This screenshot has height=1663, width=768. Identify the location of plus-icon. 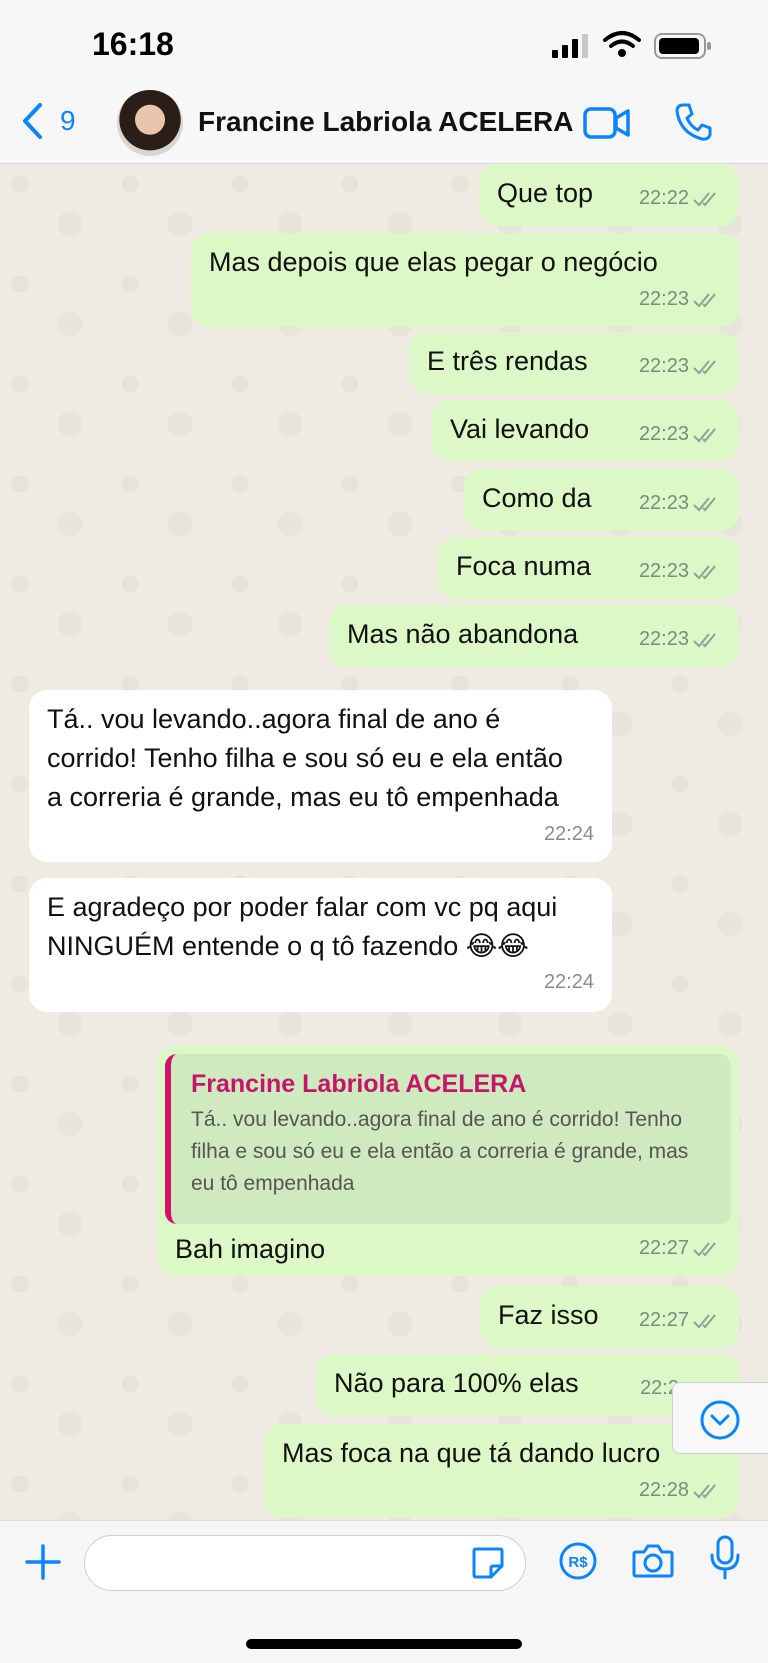
(43, 1562).